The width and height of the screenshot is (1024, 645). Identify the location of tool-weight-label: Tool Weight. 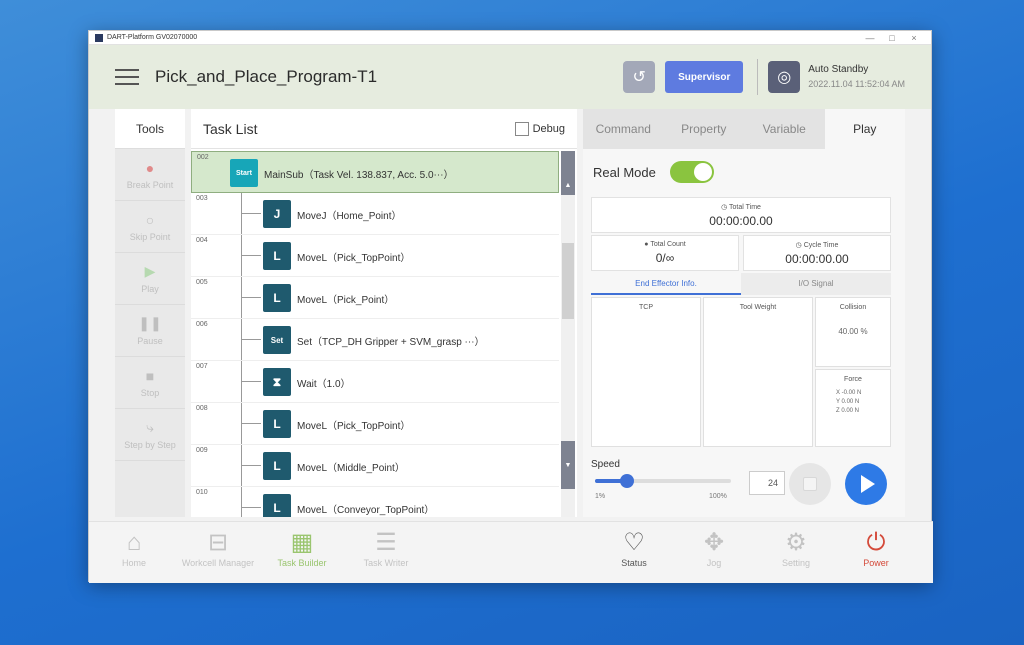
(758, 307).